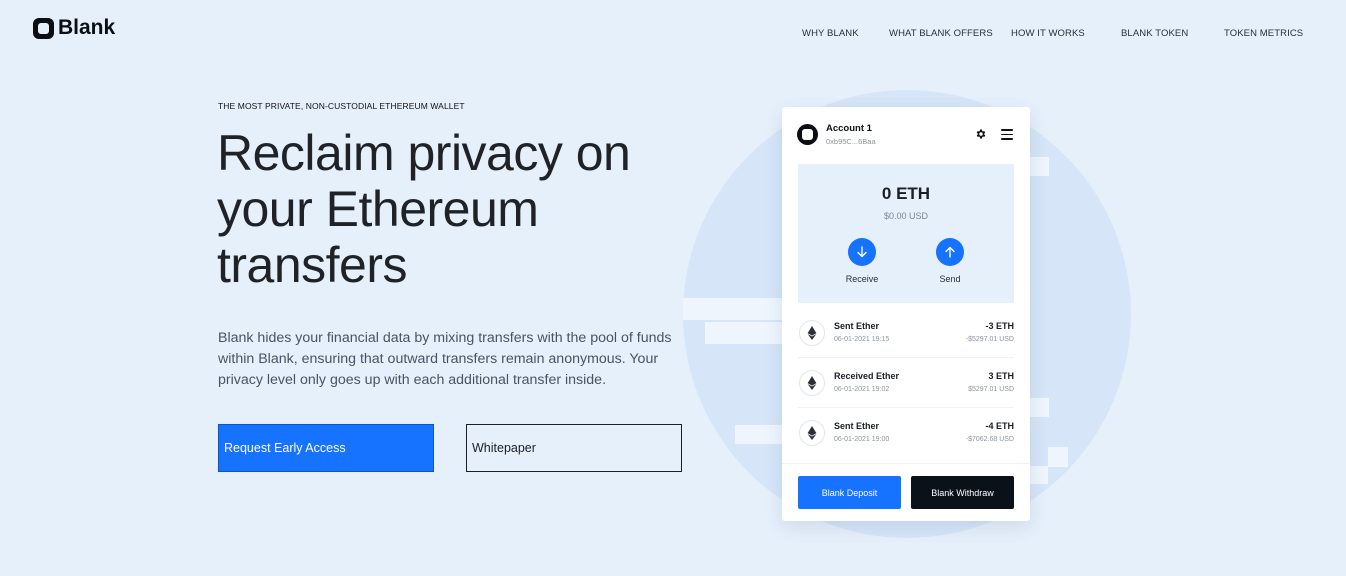 The height and width of the screenshot is (576, 1346). I want to click on balance-eth: 0 ETH, so click(906, 193).